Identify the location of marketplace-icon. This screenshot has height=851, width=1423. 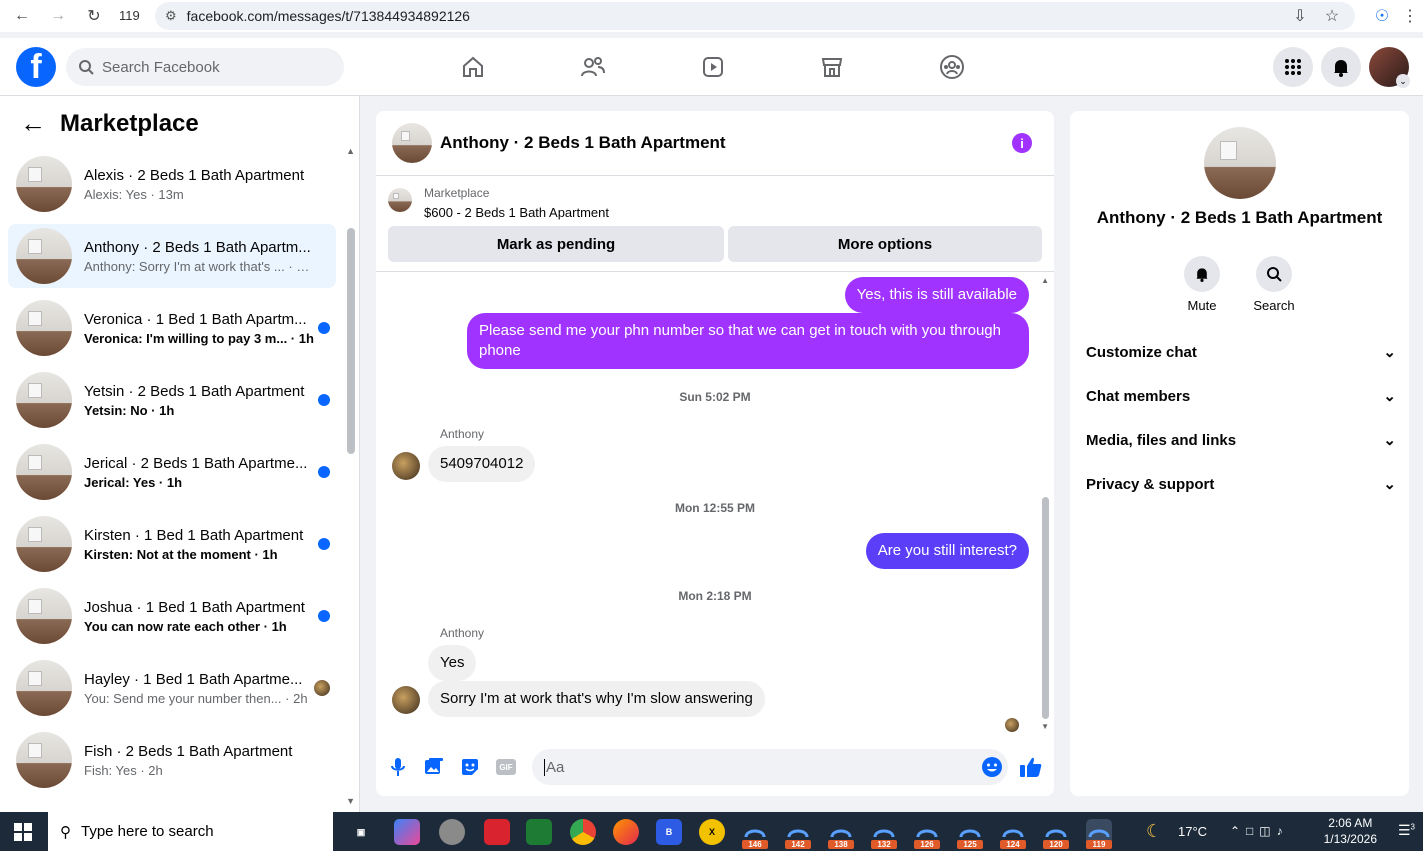
(832, 67).